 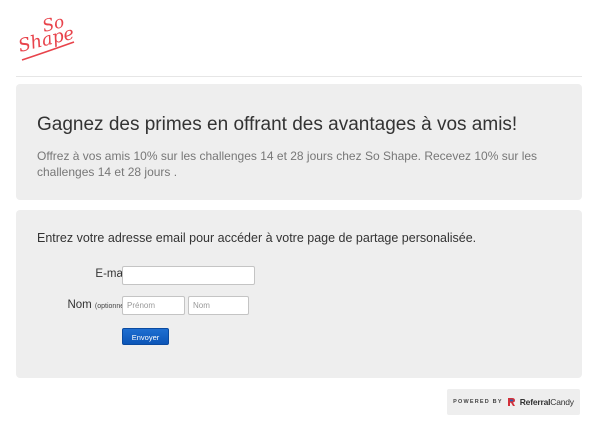 I want to click on last-name-field, so click(x=218, y=305).